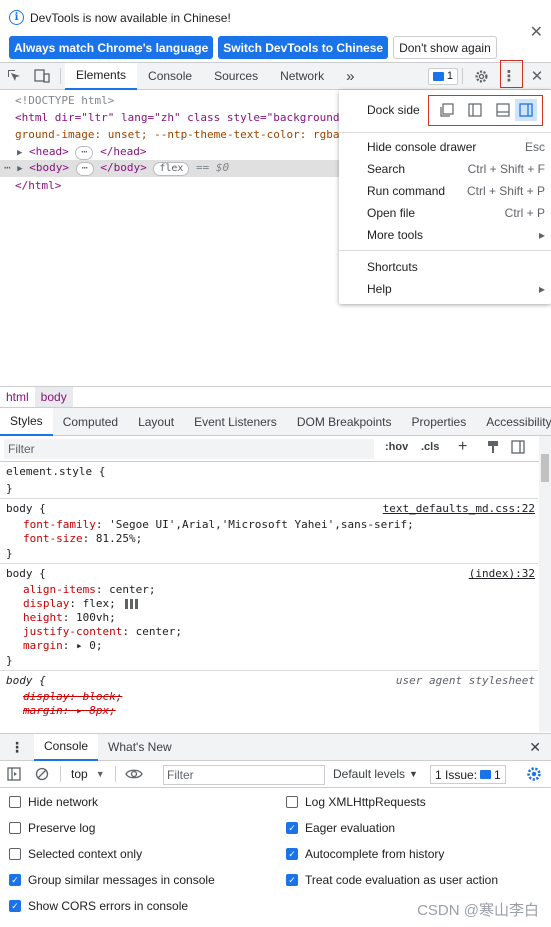 This screenshot has height=927, width=551. What do you see at coordinates (52, 828) in the screenshot?
I see `setting-preserve-log: Preserve log` at bounding box center [52, 828].